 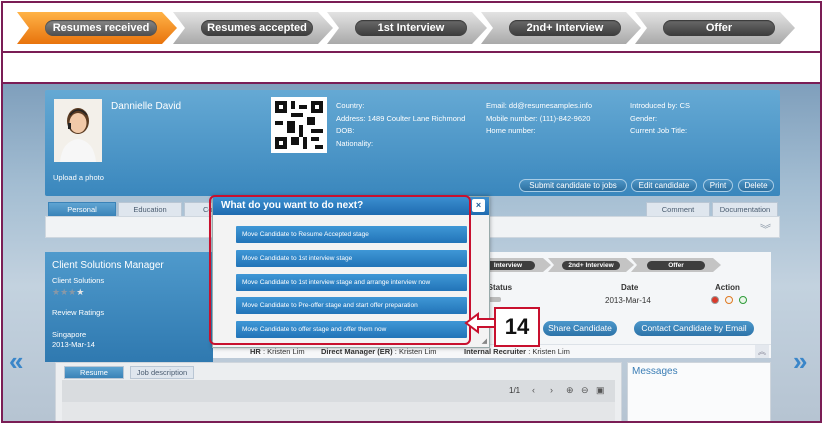 What do you see at coordinates (101, 28) in the screenshot?
I see `stage-label: Resumes received` at bounding box center [101, 28].